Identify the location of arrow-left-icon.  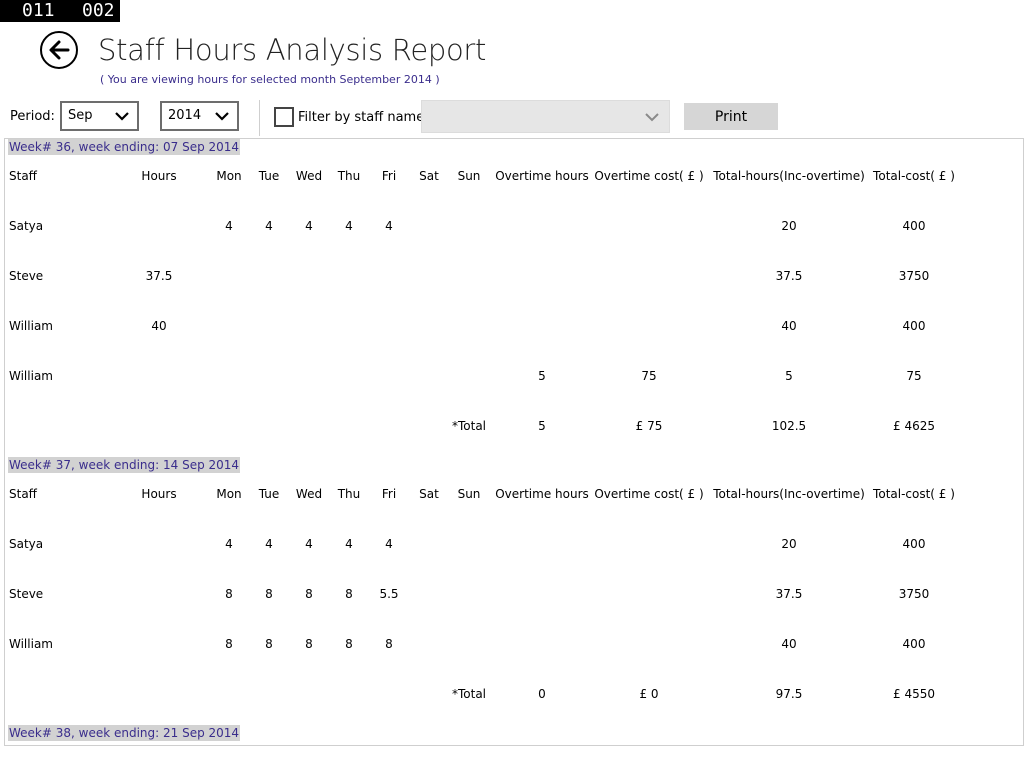
(59, 50).